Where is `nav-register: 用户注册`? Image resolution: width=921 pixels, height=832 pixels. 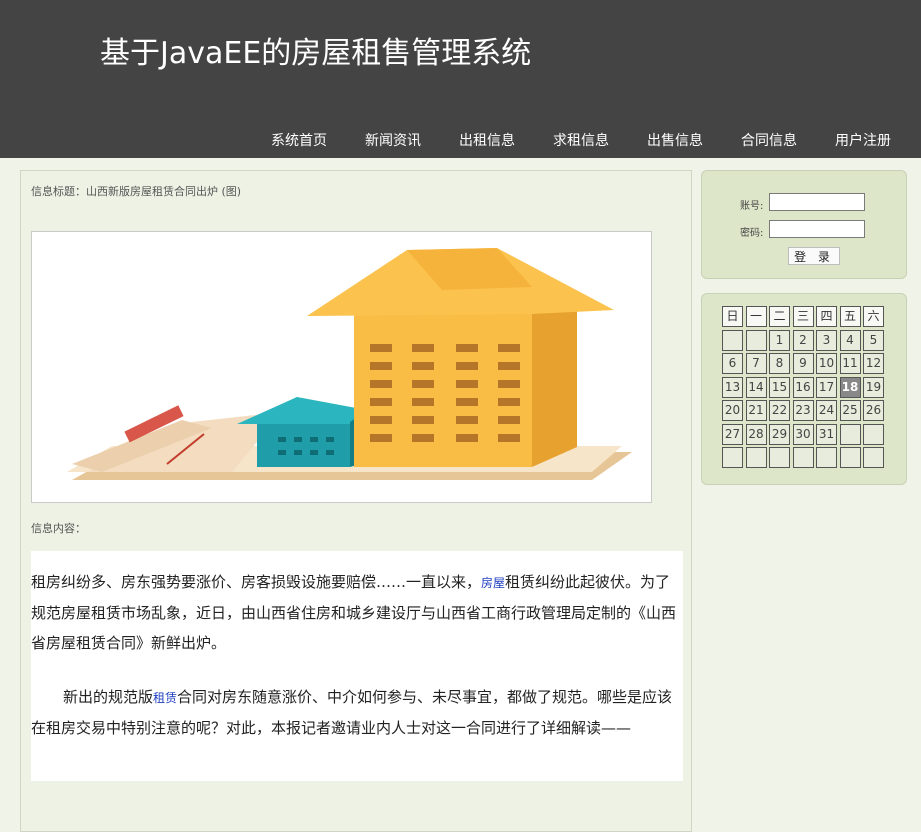
nav-register: 用户注册 is located at coordinates (863, 141).